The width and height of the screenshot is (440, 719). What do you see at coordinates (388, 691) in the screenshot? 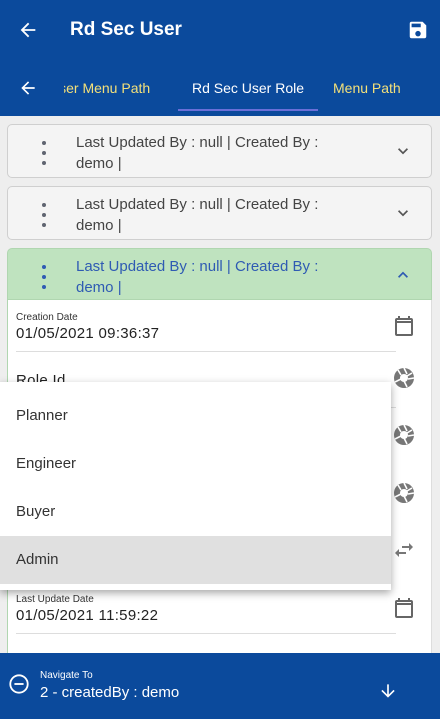
I see `arrow-down-icon` at bounding box center [388, 691].